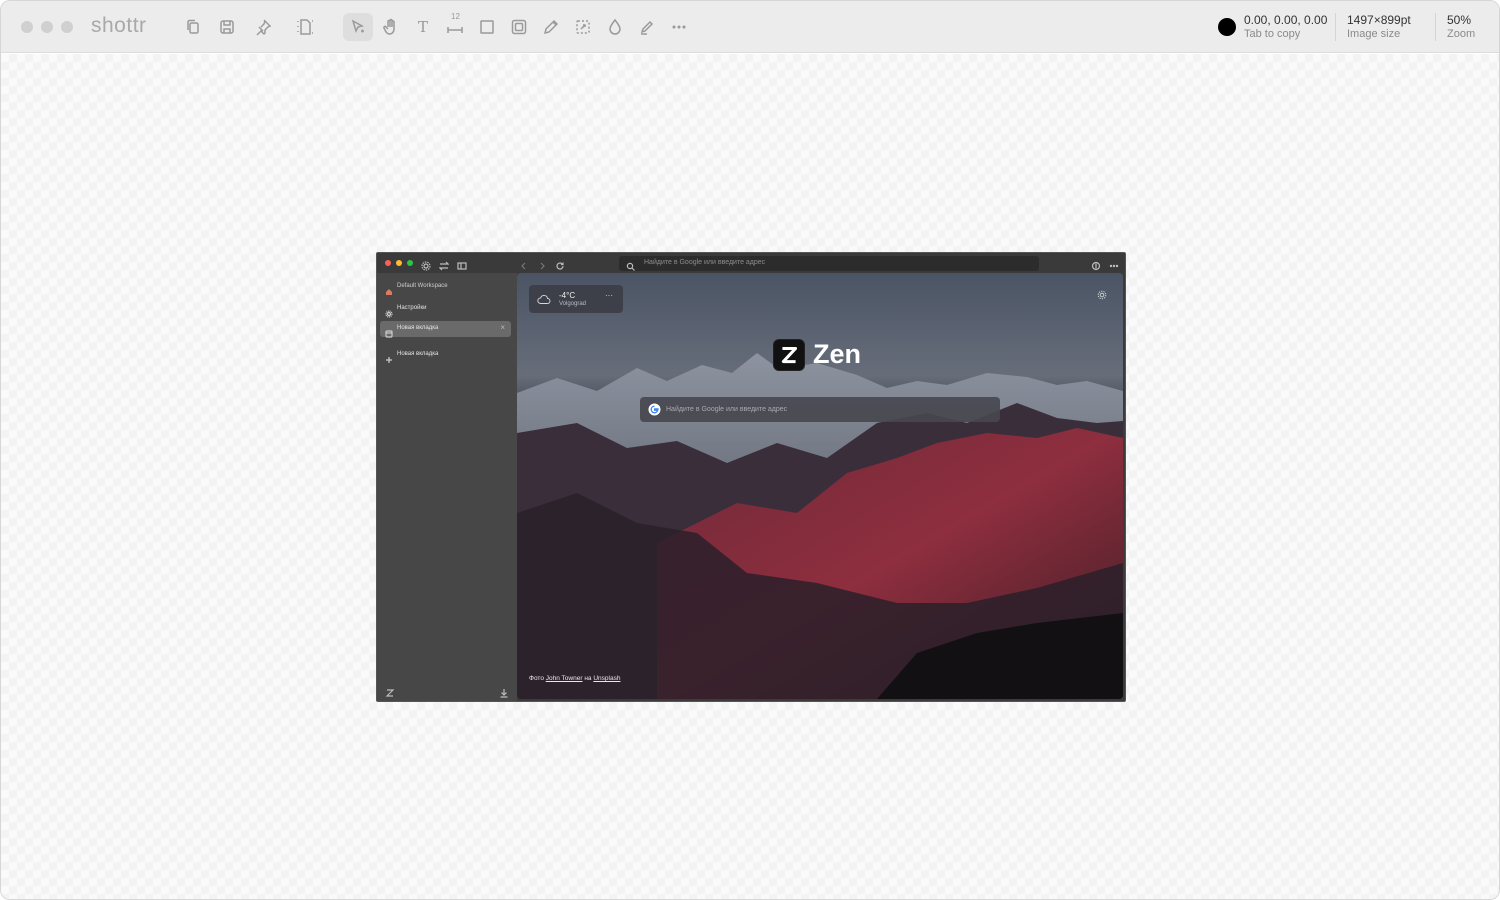 This screenshot has height=900, width=1500. Describe the element at coordinates (1102, 293) in the screenshot. I see `page-settings-icon` at that location.